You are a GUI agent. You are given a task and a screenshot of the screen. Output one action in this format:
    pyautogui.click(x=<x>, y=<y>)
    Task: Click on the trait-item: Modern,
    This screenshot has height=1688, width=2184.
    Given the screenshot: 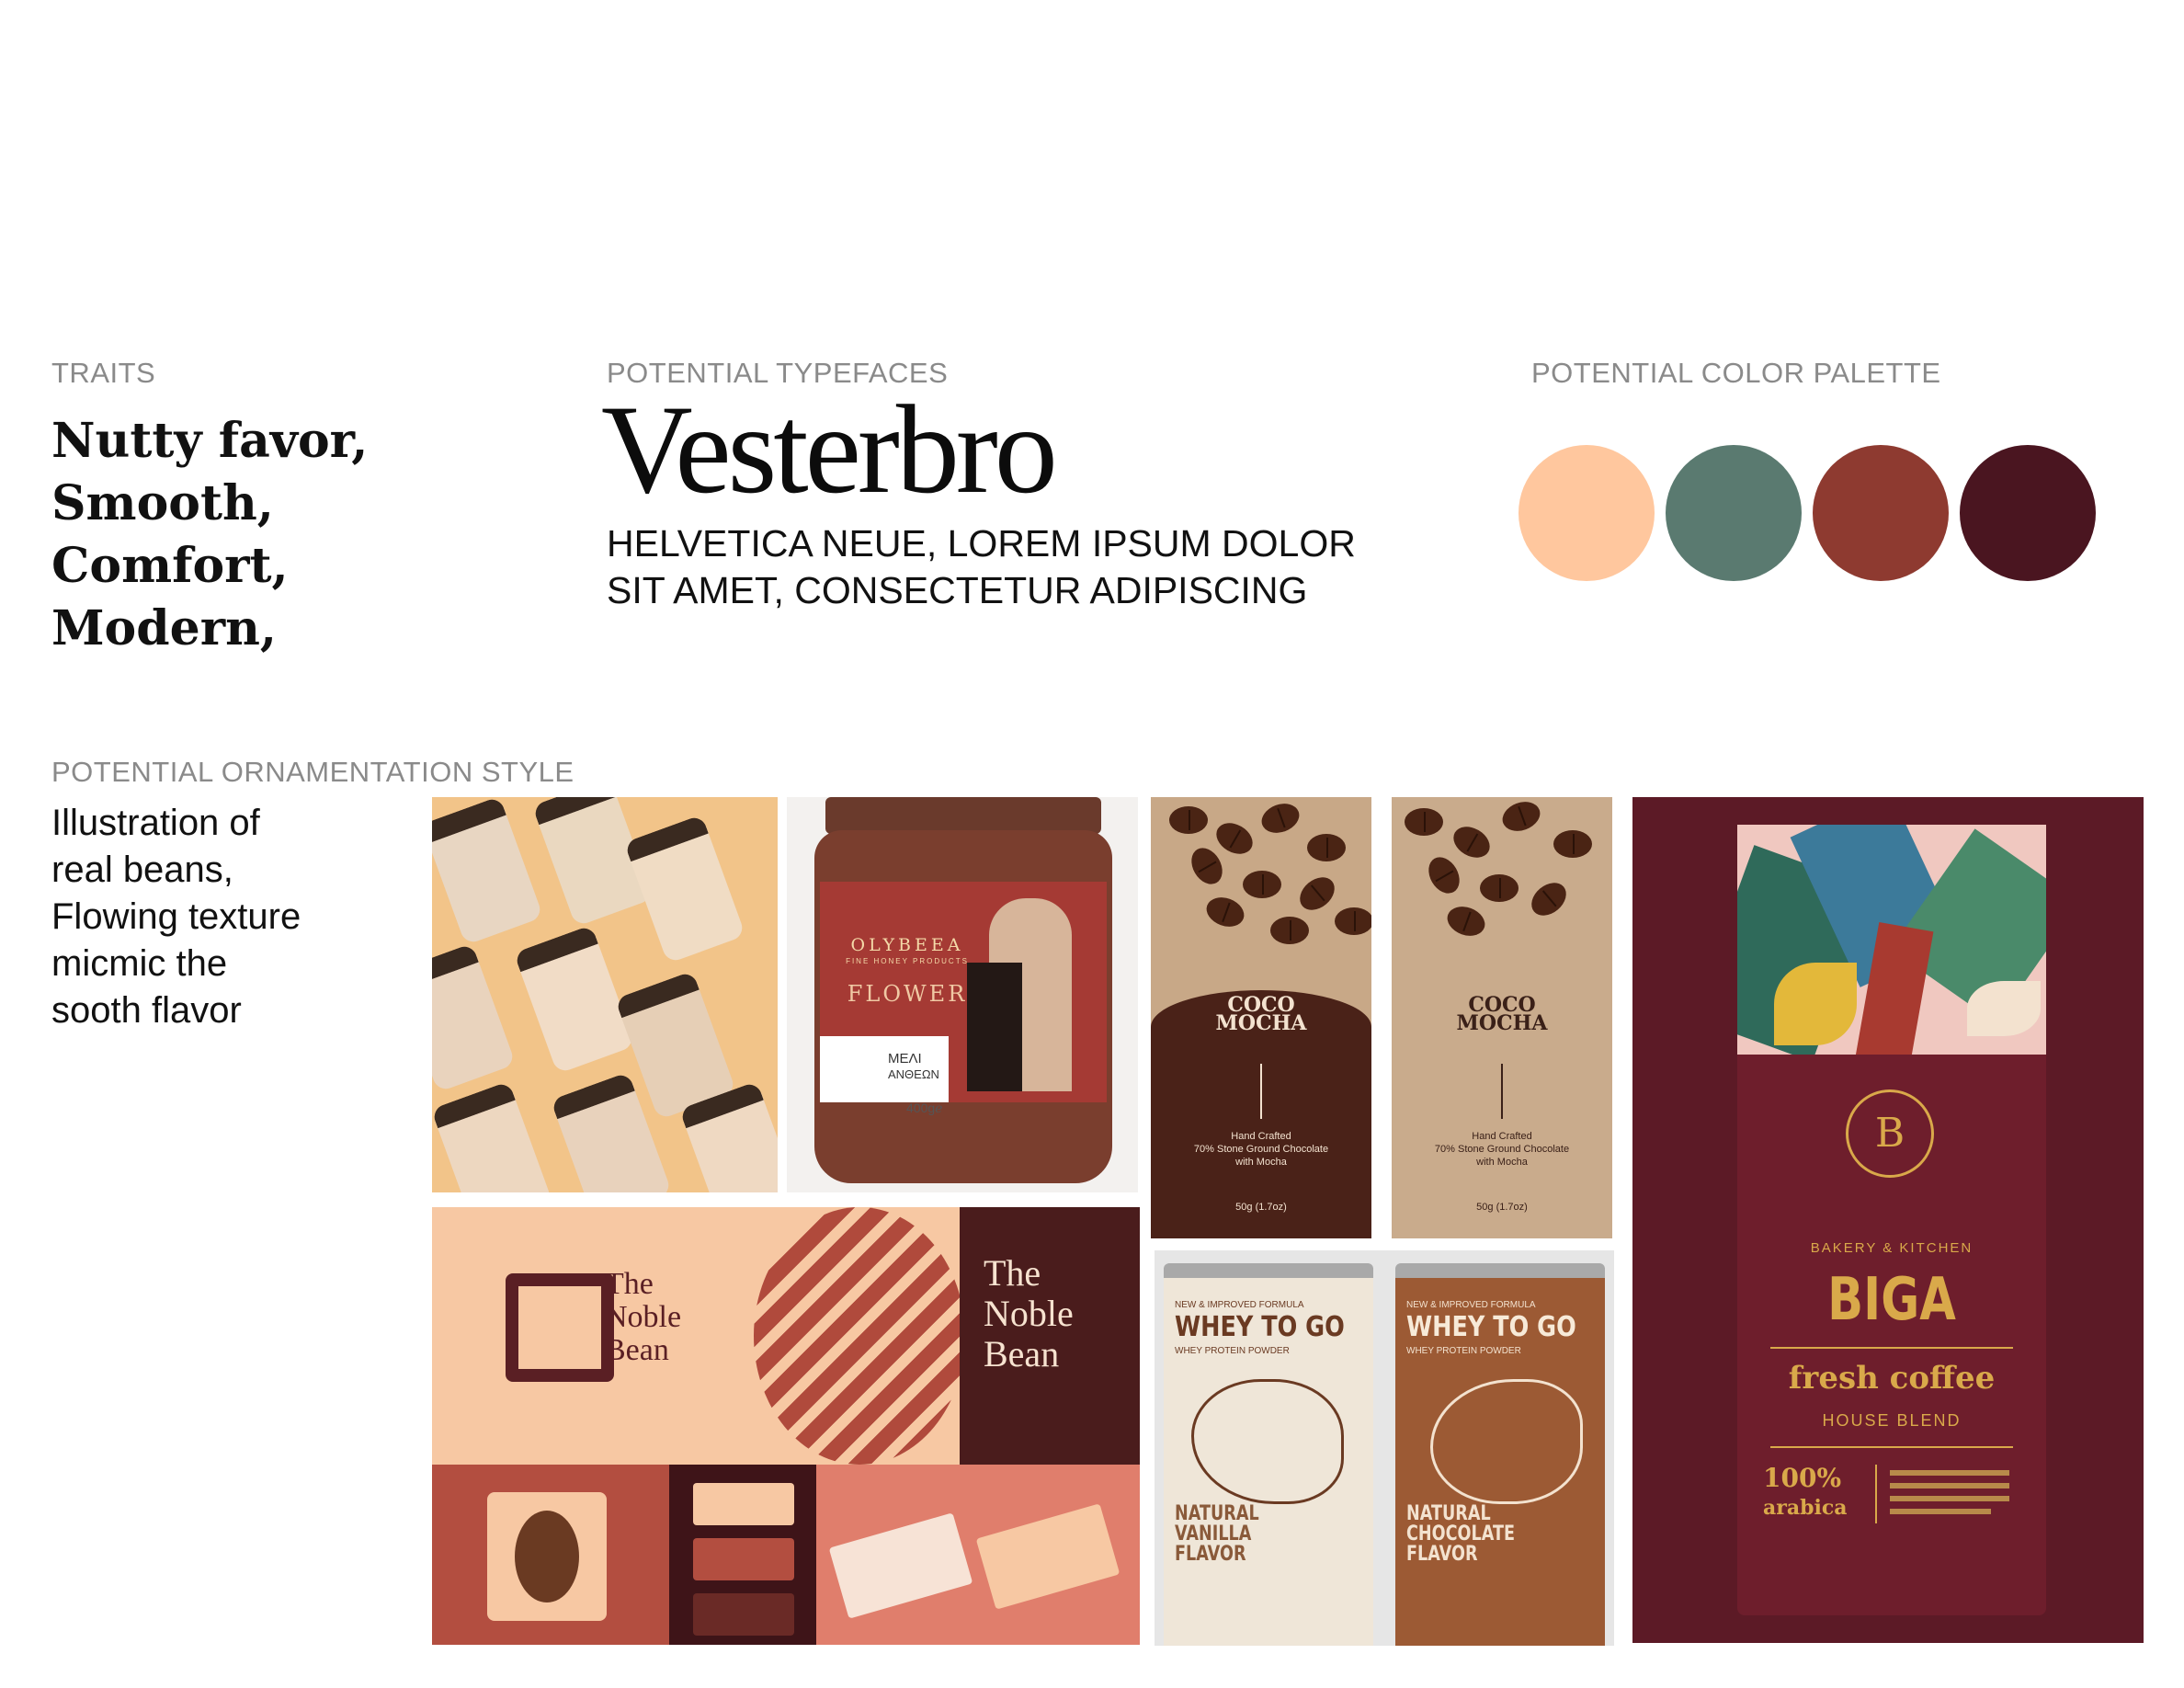 What is the action you would take?
    pyautogui.click(x=164, y=628)
    